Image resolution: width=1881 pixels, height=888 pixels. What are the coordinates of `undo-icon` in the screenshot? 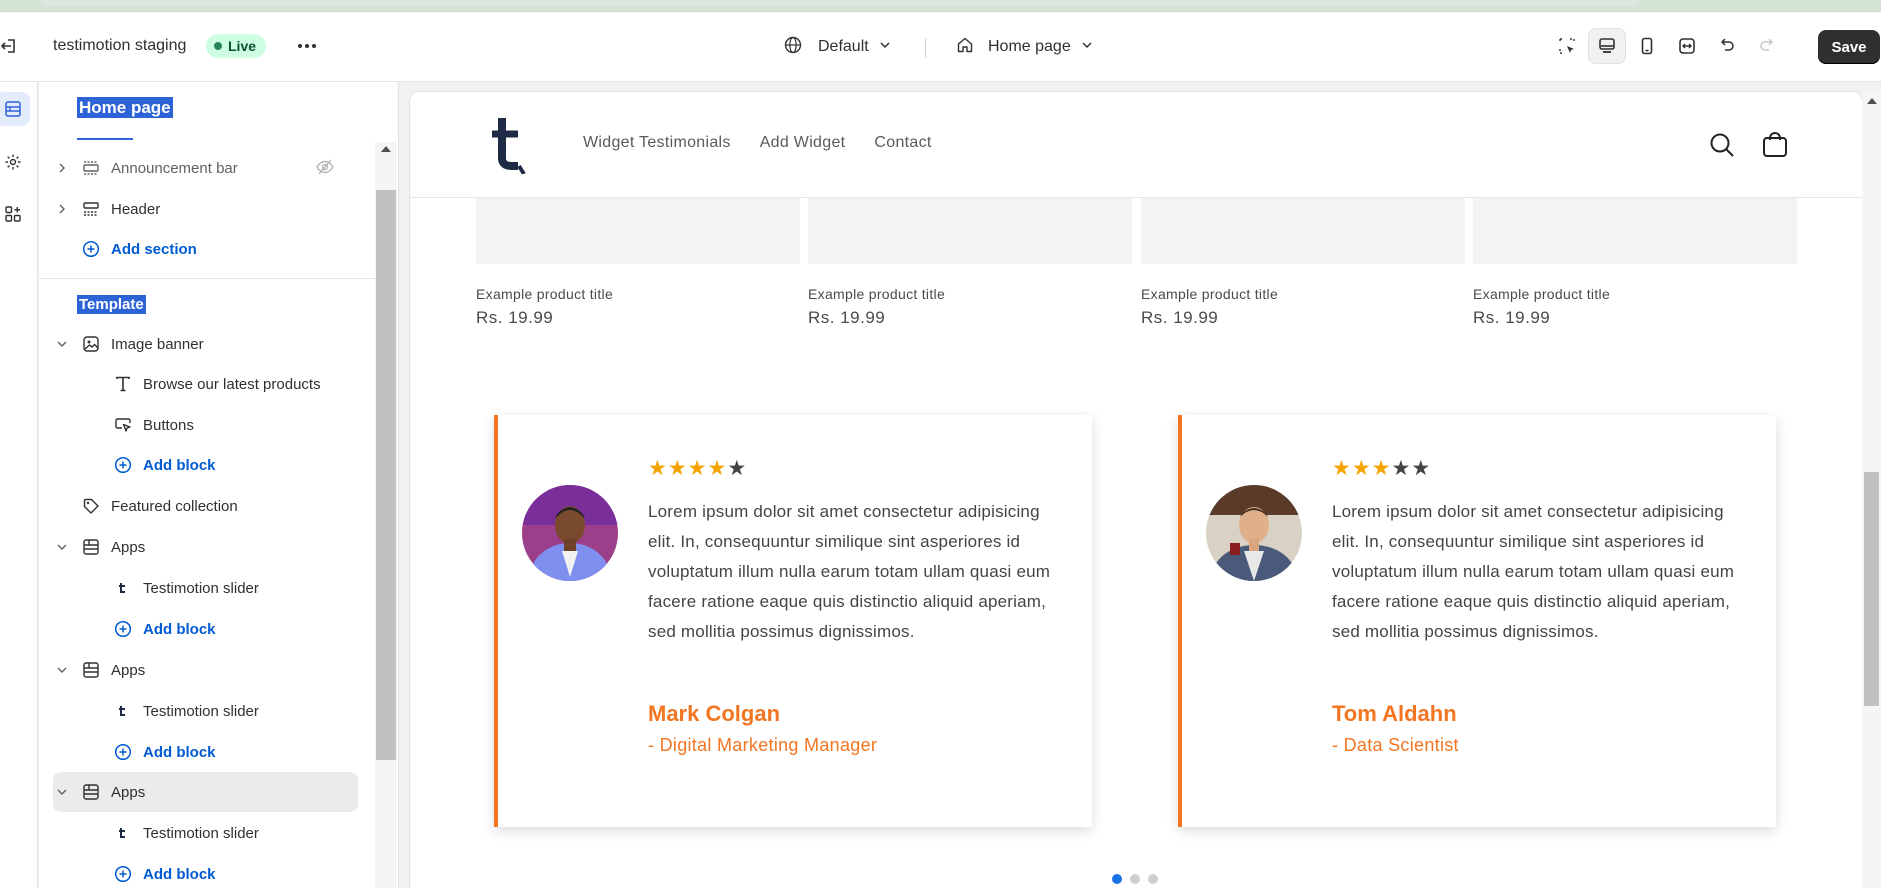 It's located at (1727, 46).